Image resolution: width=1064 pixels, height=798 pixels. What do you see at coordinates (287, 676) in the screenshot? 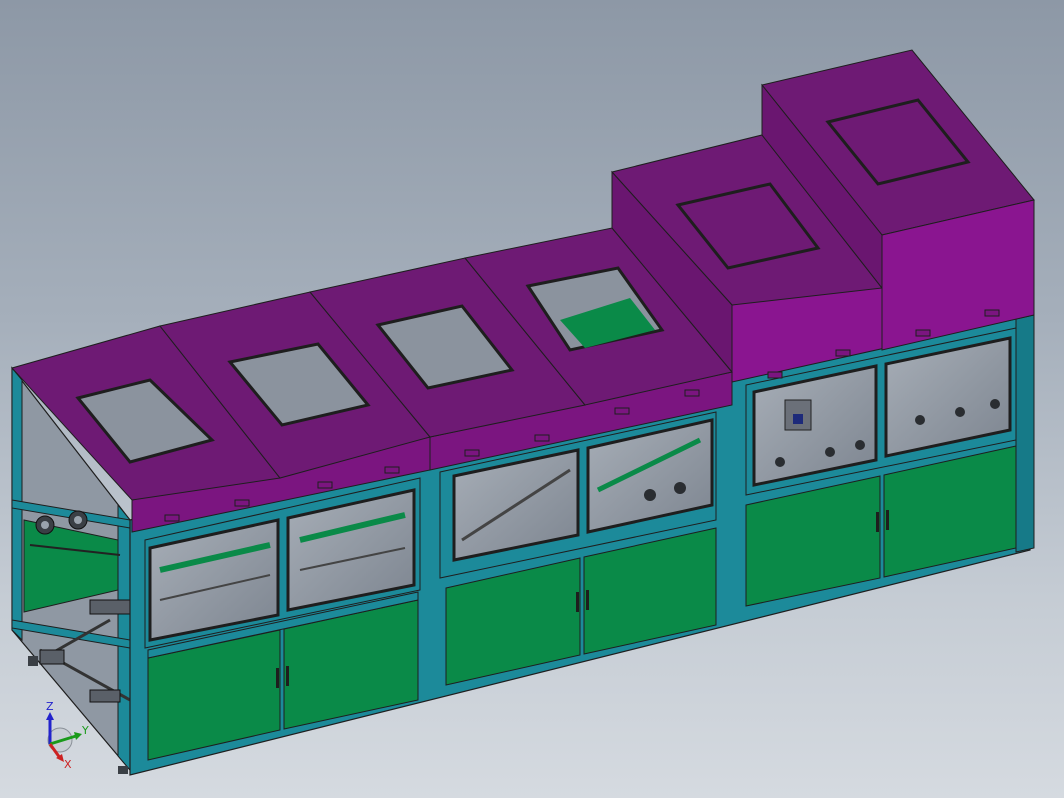
I see `handle-1b` at bounding box center [287, 676].